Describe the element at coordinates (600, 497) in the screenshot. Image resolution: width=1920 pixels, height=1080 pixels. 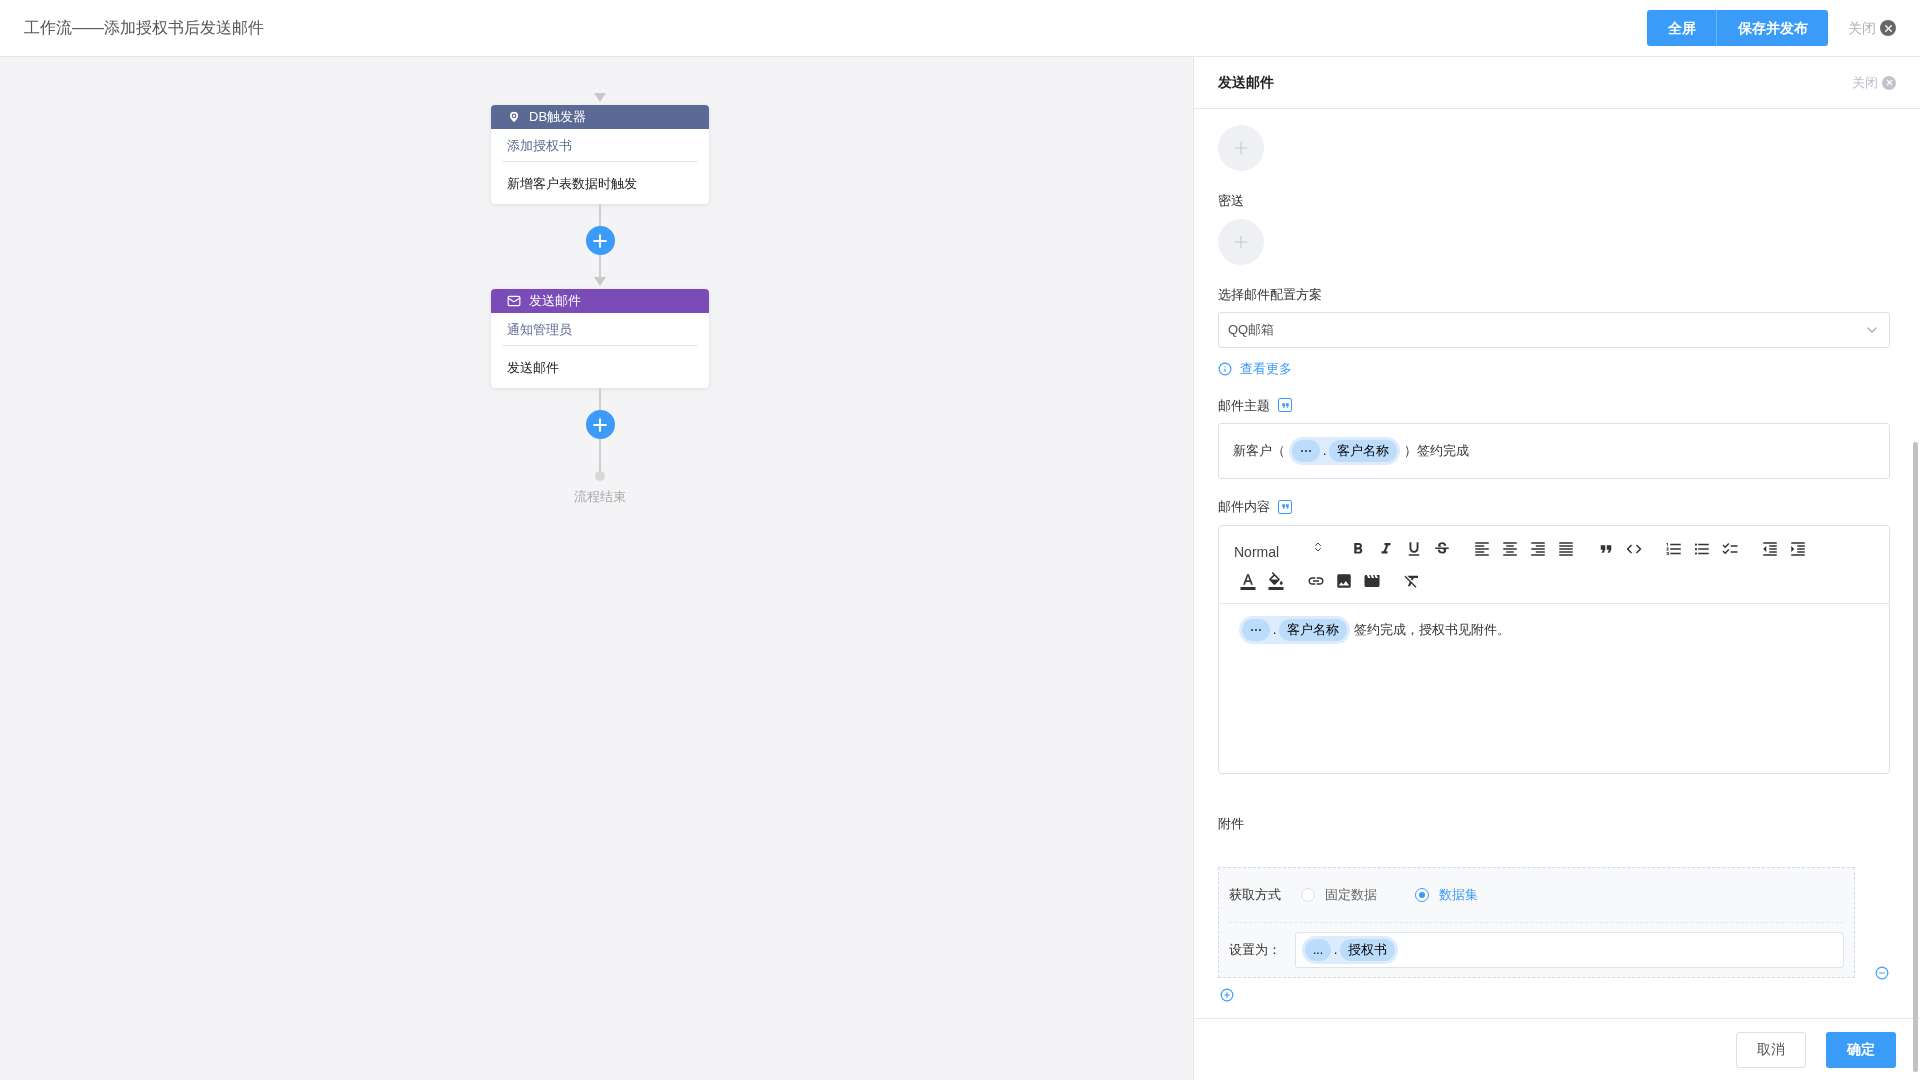
I see `end-label: 流程结束` at that location.